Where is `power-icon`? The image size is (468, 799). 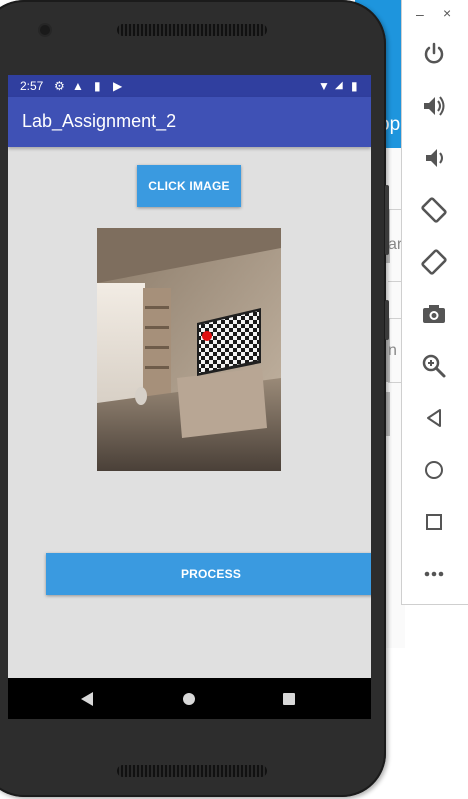 power-icon is located at coordinates (434, 54).